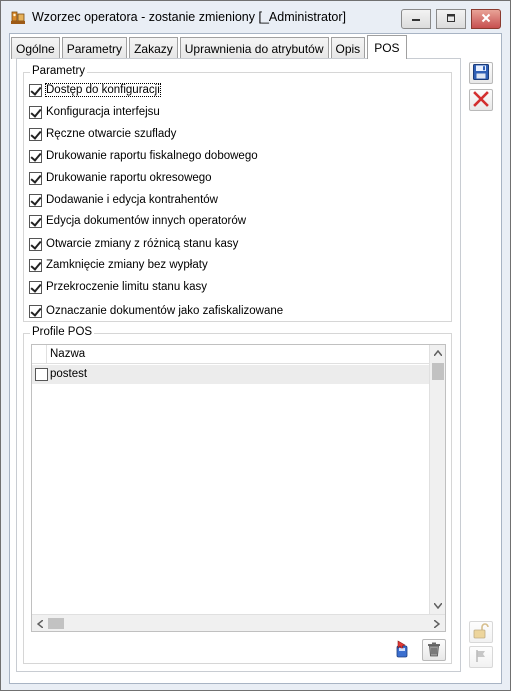 This screenshot has width=511, height=691. I want to click on close-button, so click(486, 19).